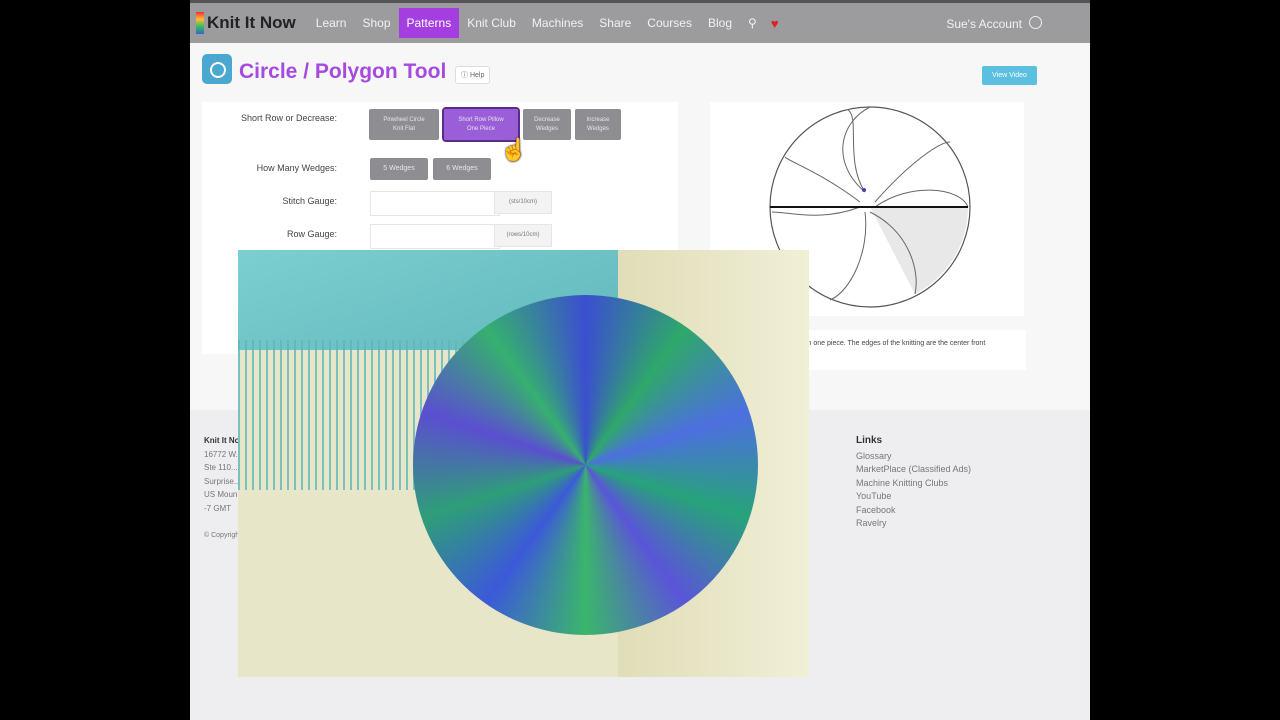 The width and height of the screenshot is (1280, 720). Describe the element at coordinates (984, 24) in the screenshot. I see `account-link: Sue's Account` at that location.